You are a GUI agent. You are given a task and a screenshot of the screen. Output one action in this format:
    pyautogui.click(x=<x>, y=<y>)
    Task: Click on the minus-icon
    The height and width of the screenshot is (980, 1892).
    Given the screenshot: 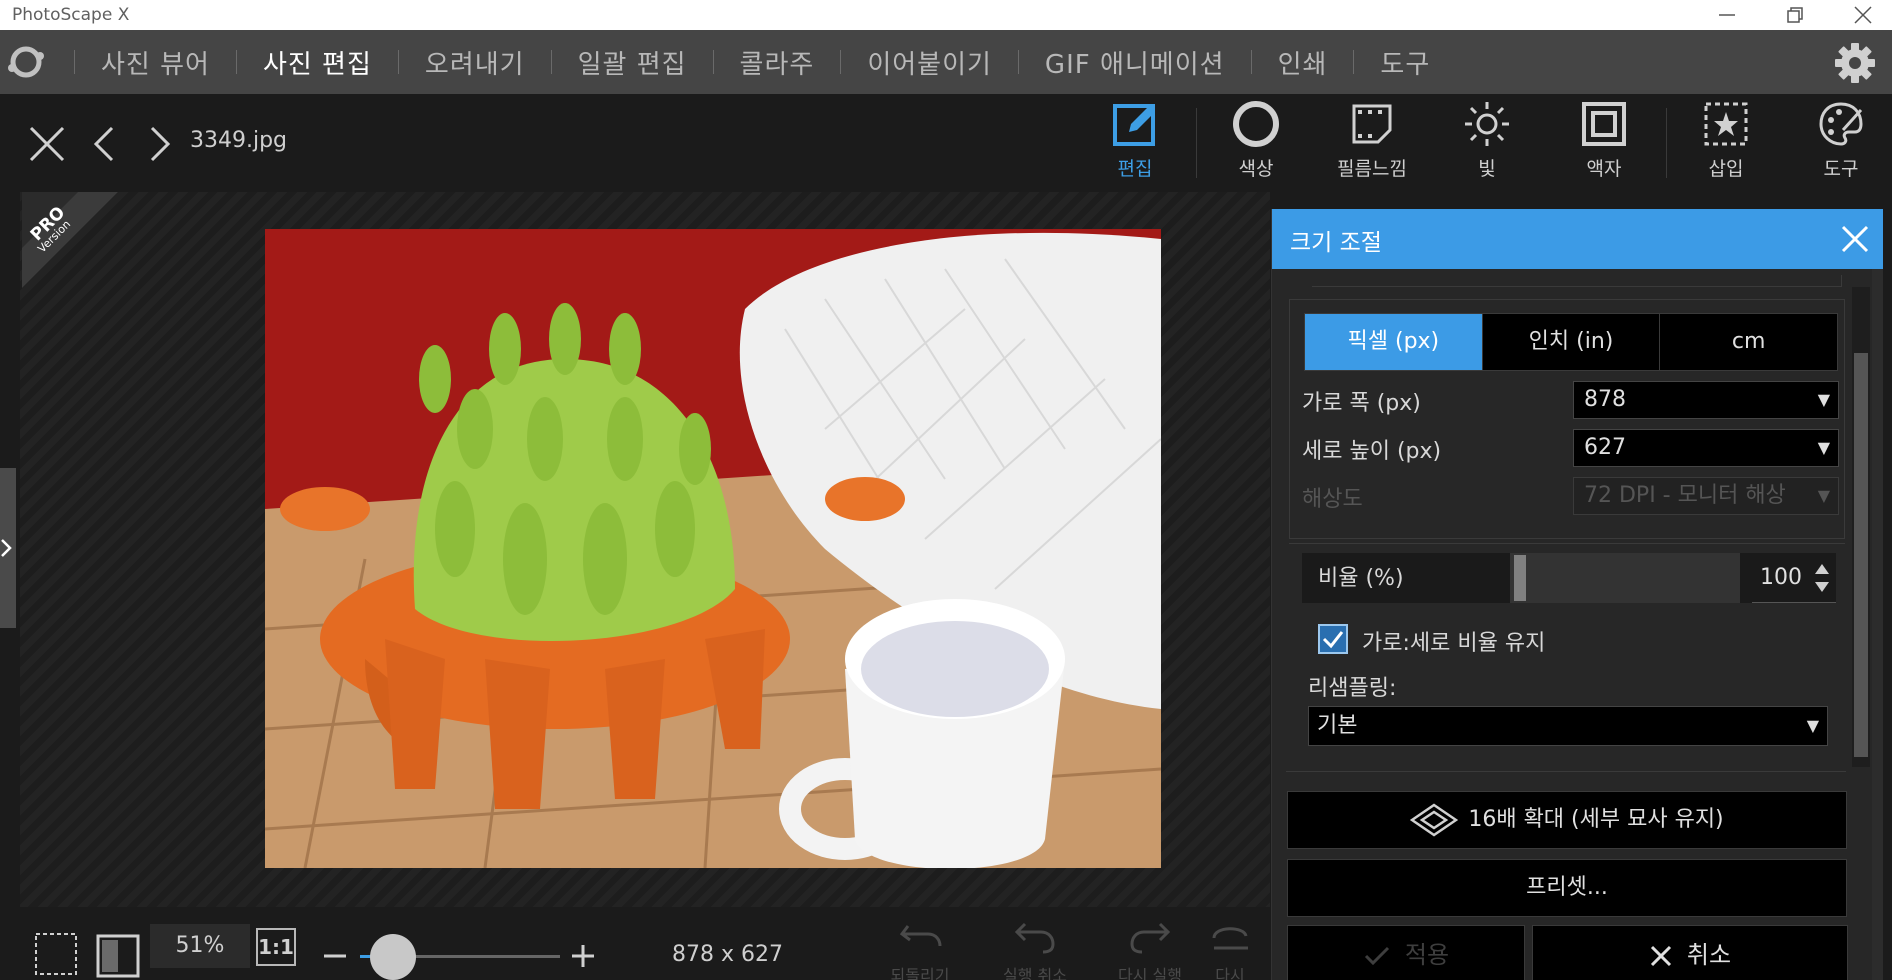 What is the action you would take?
    pyautogui.click(x=335, y=956)
    